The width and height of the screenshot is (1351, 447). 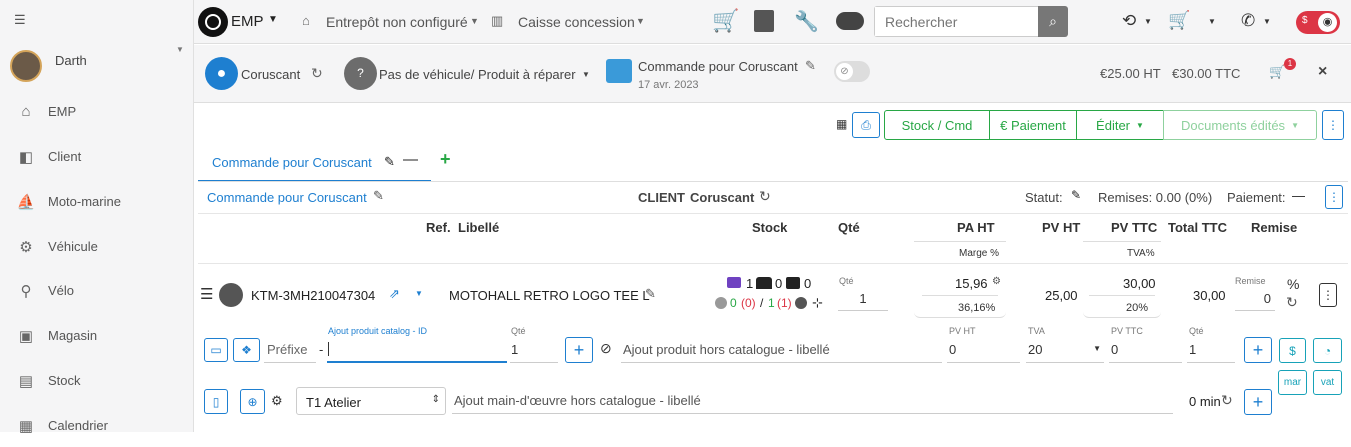 I want to click on row-options-button: ⋮, so click(x=1328, y=295).